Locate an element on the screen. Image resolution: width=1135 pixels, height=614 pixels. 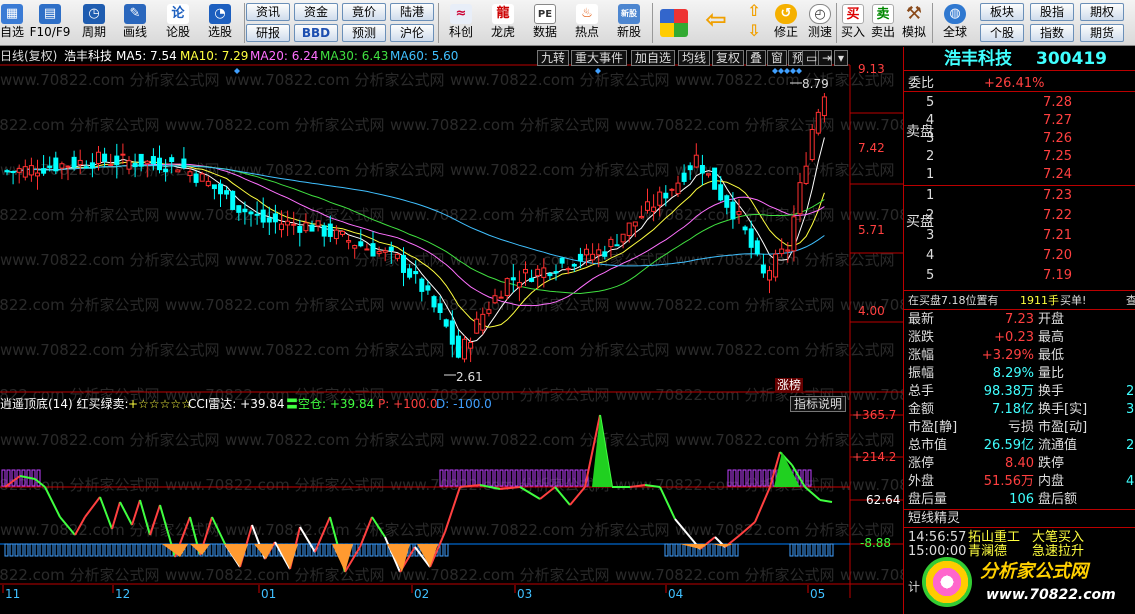
dropdown-icon: ▾ is located at coordinates (841, 58).